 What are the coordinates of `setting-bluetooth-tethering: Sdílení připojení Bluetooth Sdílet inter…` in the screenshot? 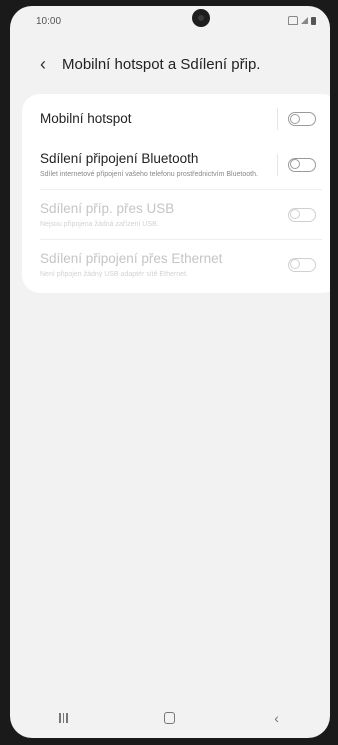 It's located at (176, 164).